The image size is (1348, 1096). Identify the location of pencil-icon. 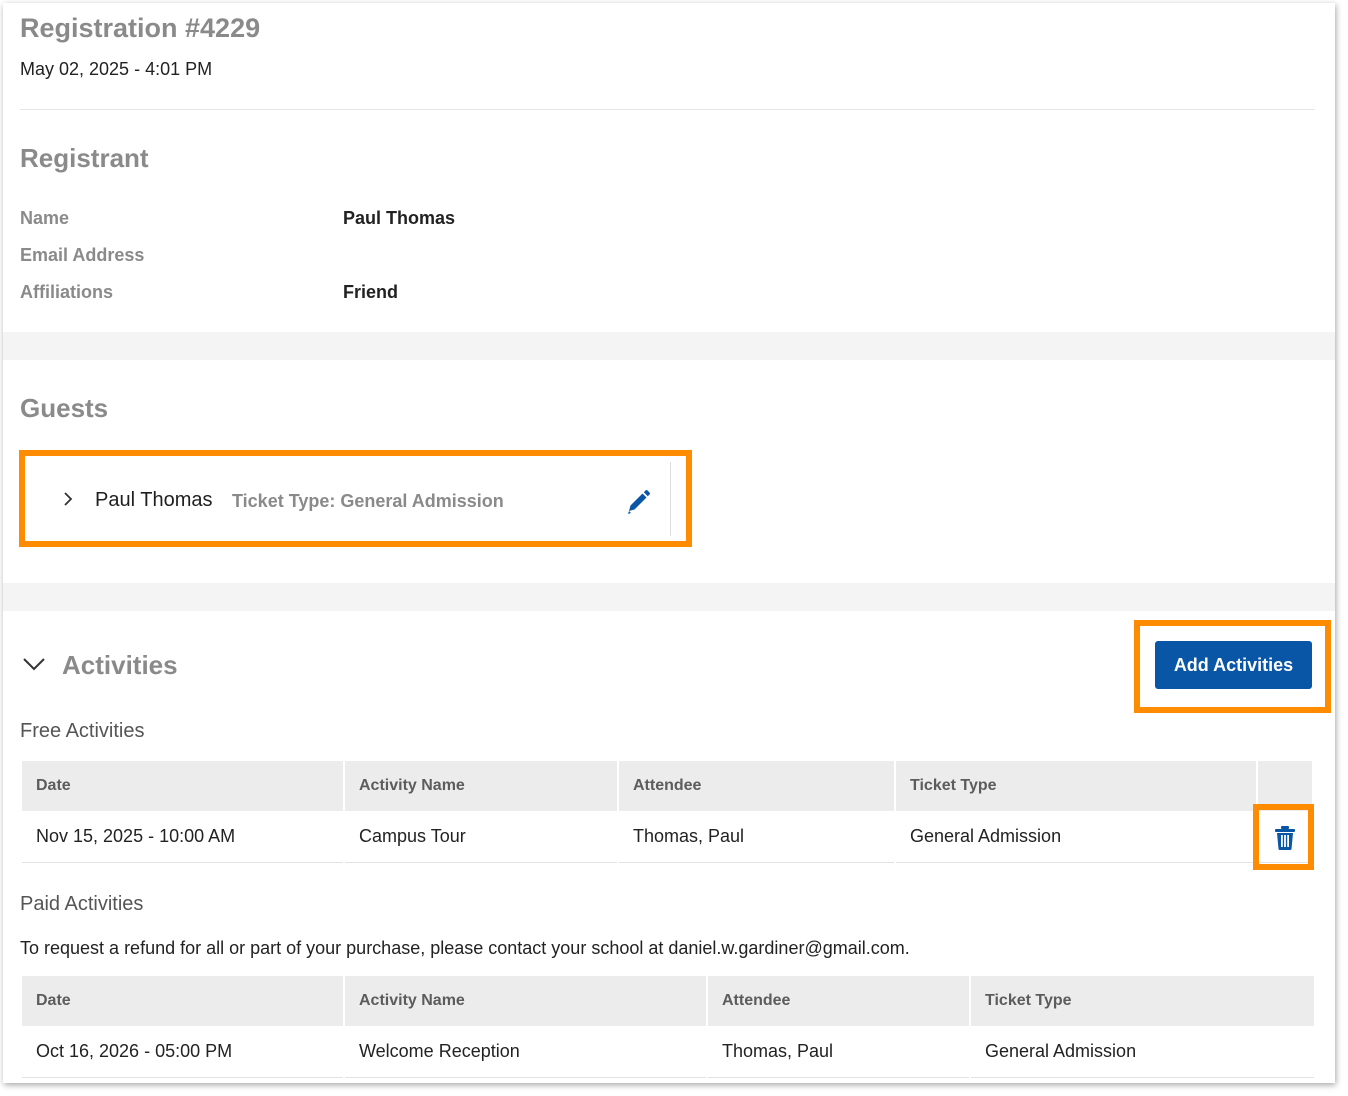
(638, 502).